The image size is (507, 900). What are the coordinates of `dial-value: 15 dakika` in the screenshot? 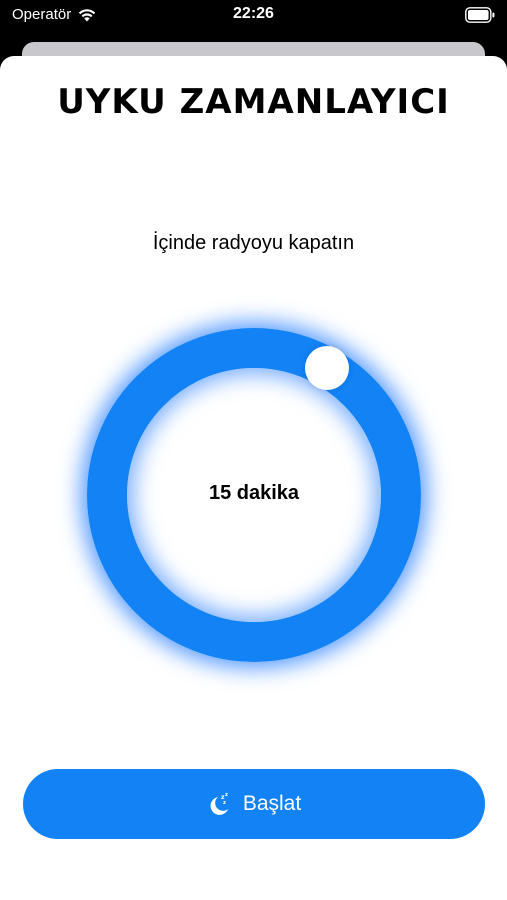 It's located at (254, 493).